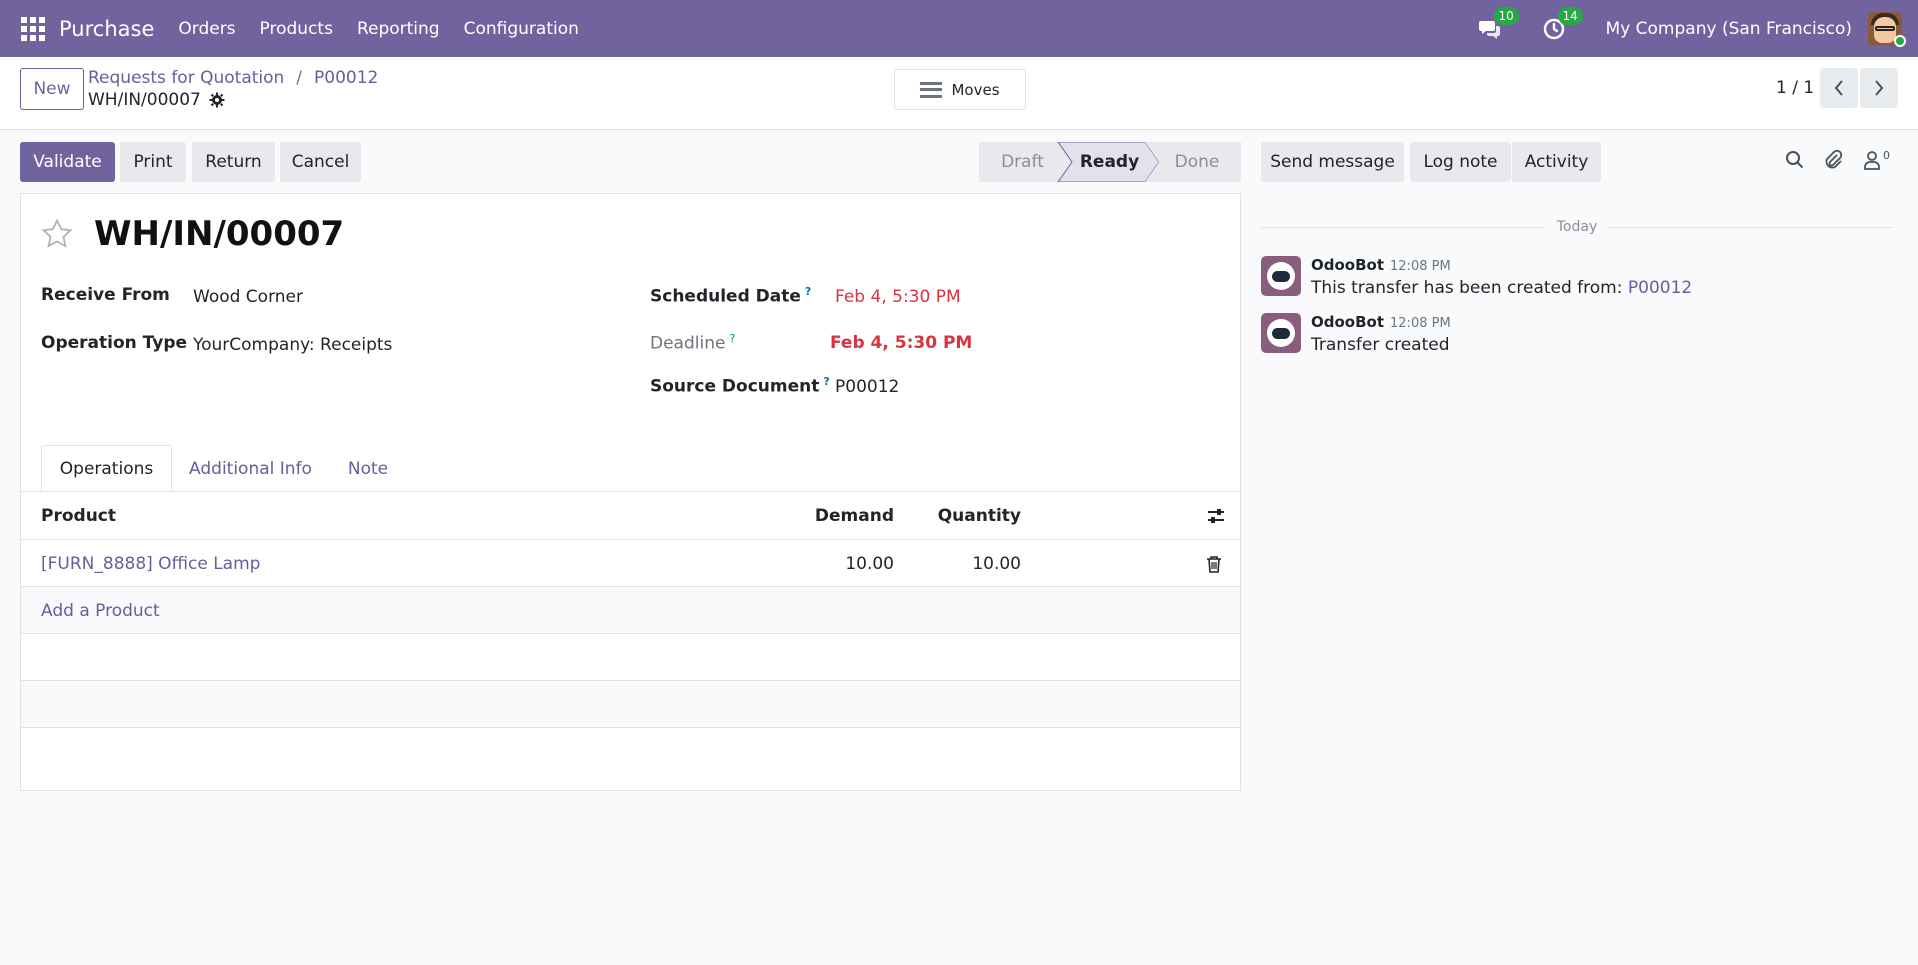  I want to click on column-quantity: Quantity, so click(961, 515).